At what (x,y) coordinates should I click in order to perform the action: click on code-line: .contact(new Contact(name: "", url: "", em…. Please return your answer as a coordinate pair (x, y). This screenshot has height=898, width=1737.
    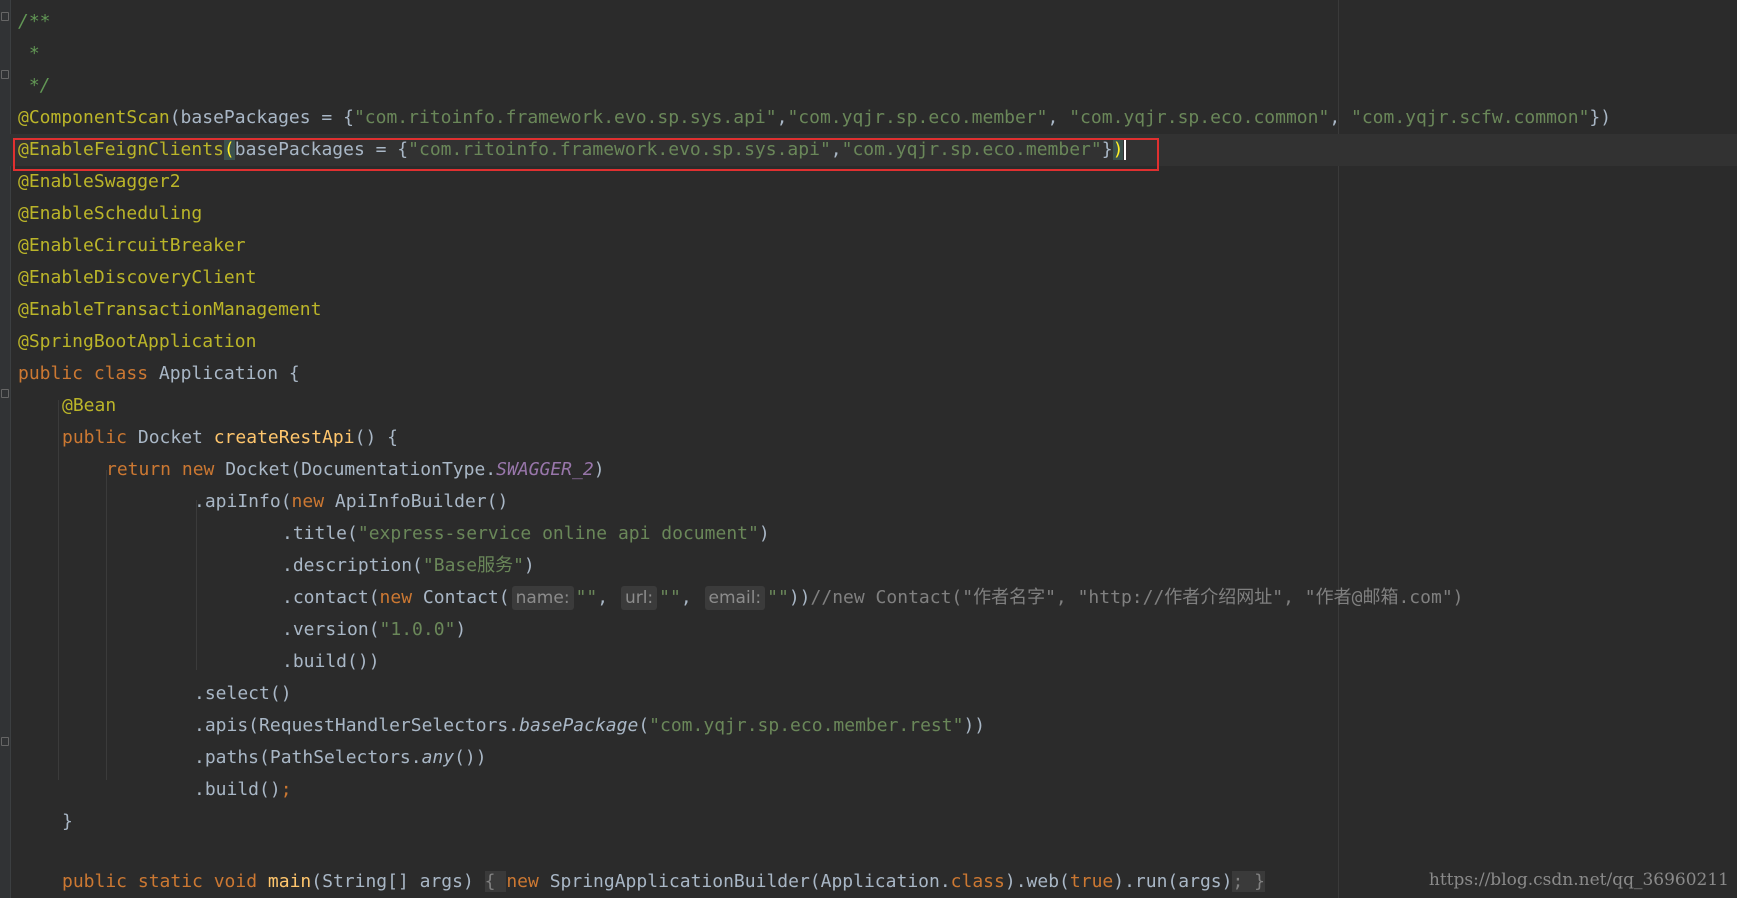
    Looking at the image, I should click on (873, 598).